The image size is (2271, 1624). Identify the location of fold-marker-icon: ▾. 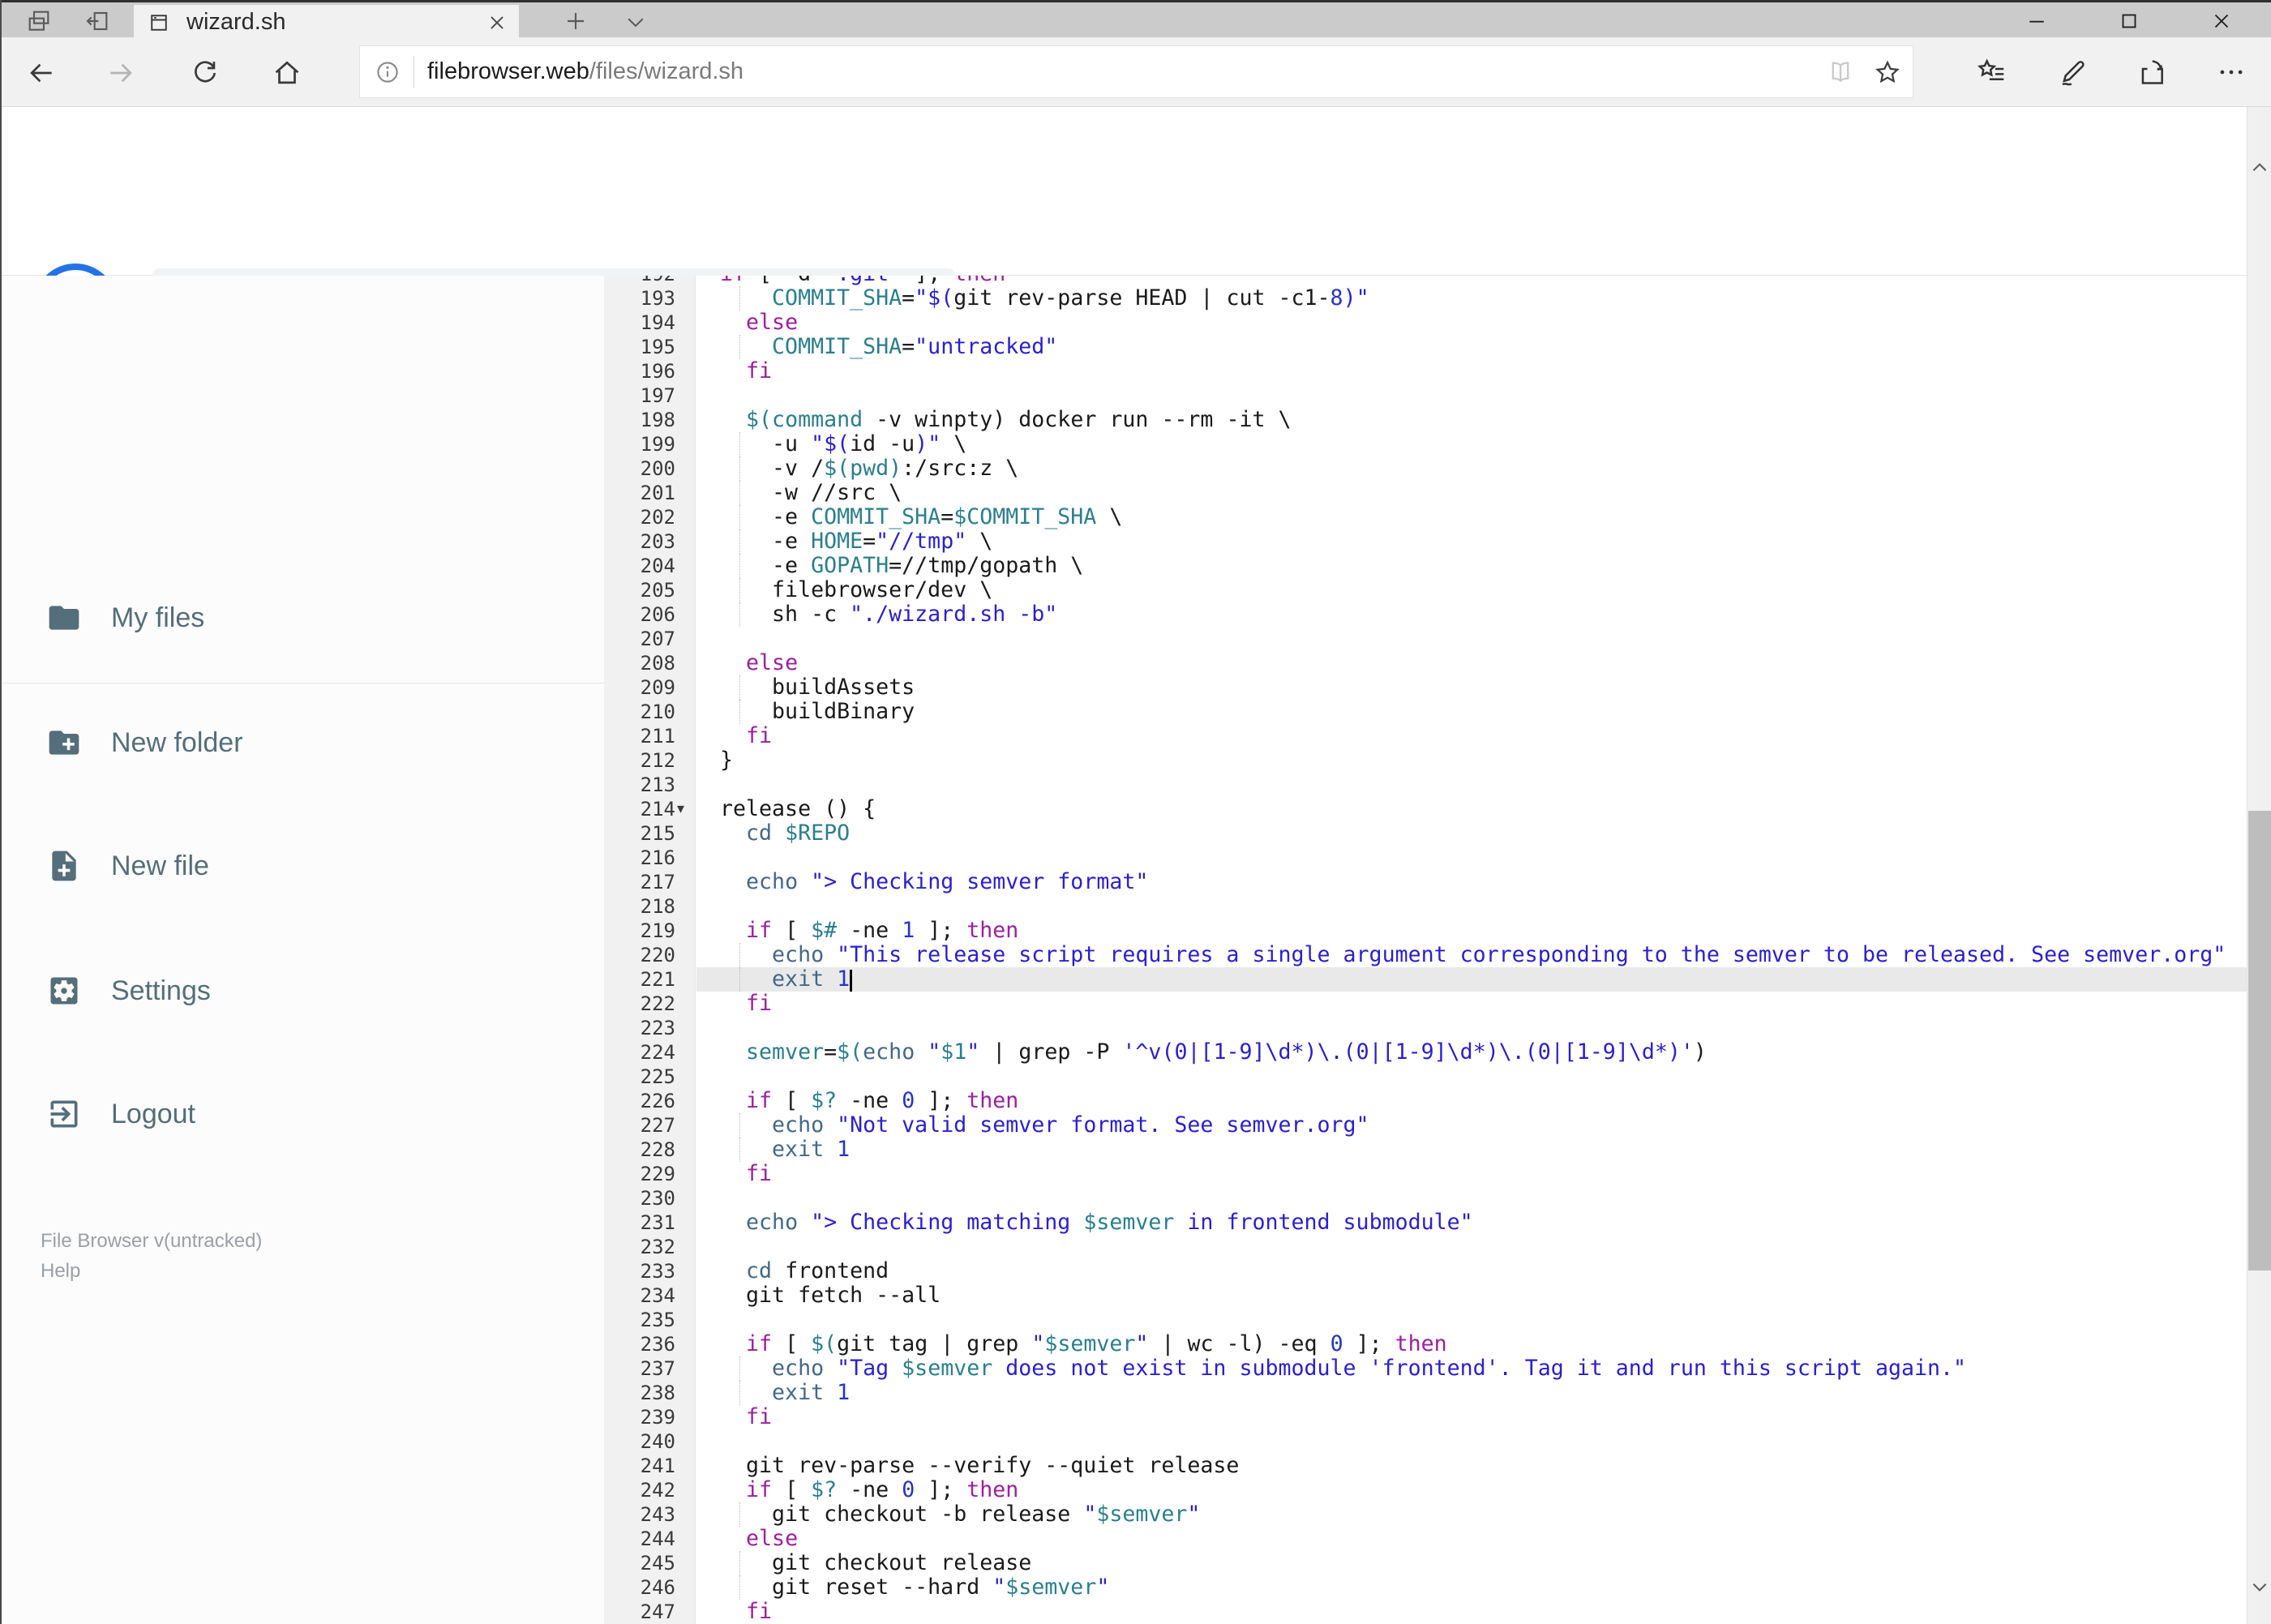
(680, 809).